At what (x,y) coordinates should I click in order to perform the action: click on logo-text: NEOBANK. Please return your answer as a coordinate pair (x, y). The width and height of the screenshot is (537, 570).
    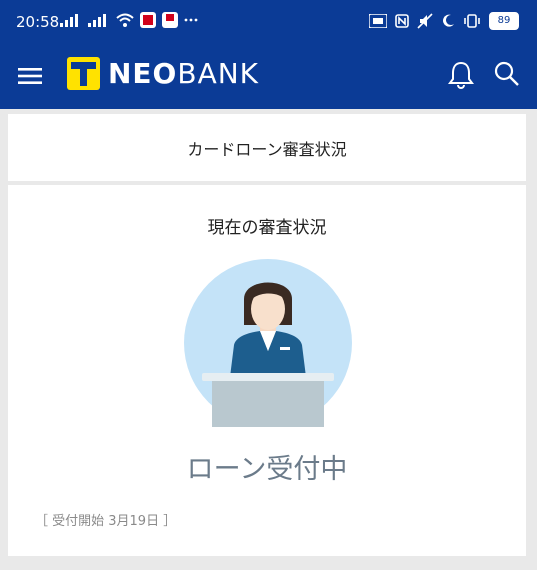
    Looking at the image, I should click on (183, 73).